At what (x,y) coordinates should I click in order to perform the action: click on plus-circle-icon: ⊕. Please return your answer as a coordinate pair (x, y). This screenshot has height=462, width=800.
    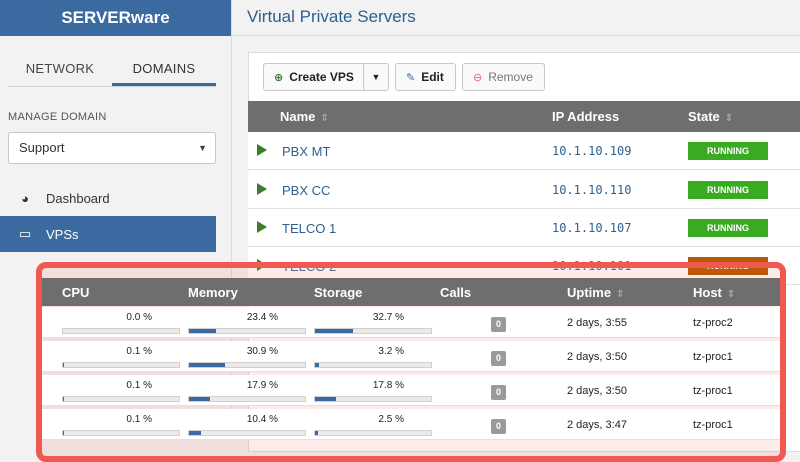
    Looking at the image, I should click on (278, 77).